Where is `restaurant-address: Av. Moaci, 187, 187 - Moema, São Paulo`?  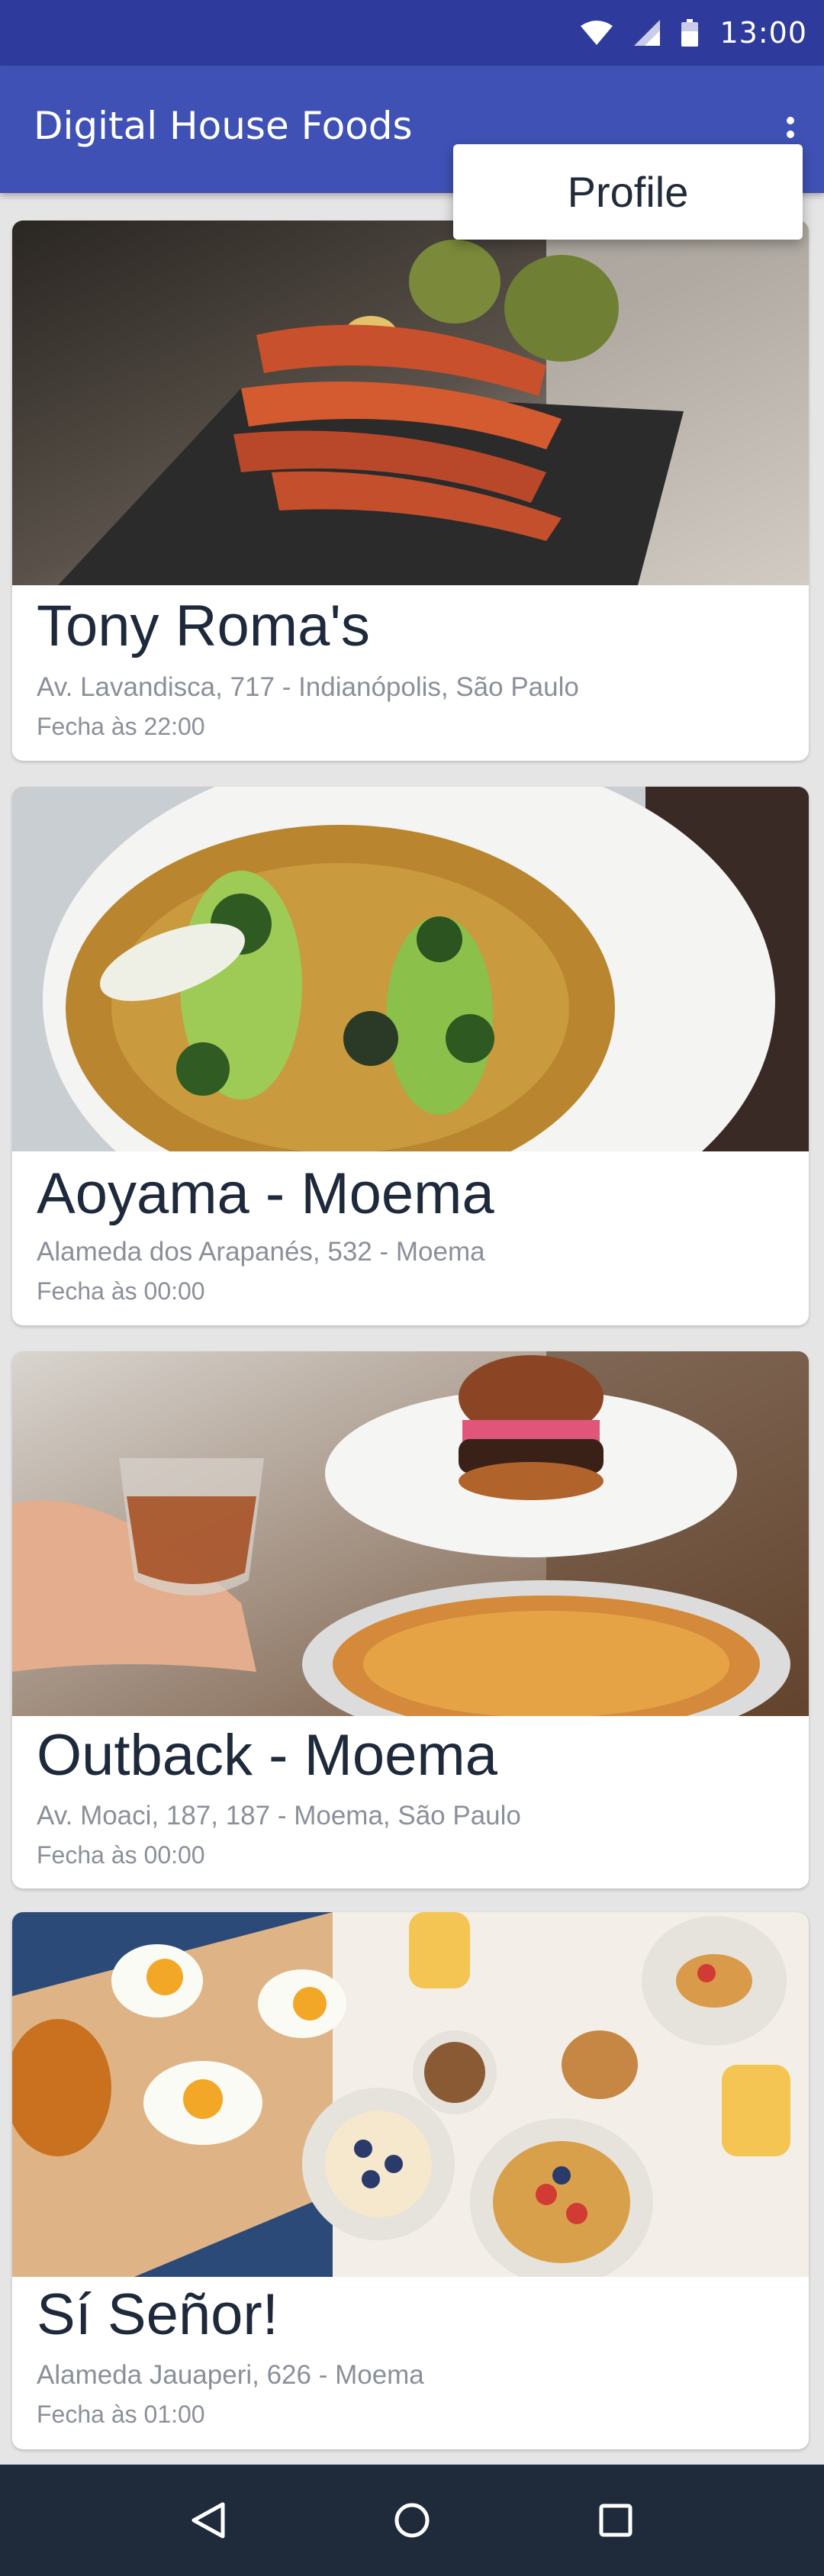
restaurant-address: Av. Moaci, 187, 187 - Moema, São Paulo is located at coordinates (279, 1816).